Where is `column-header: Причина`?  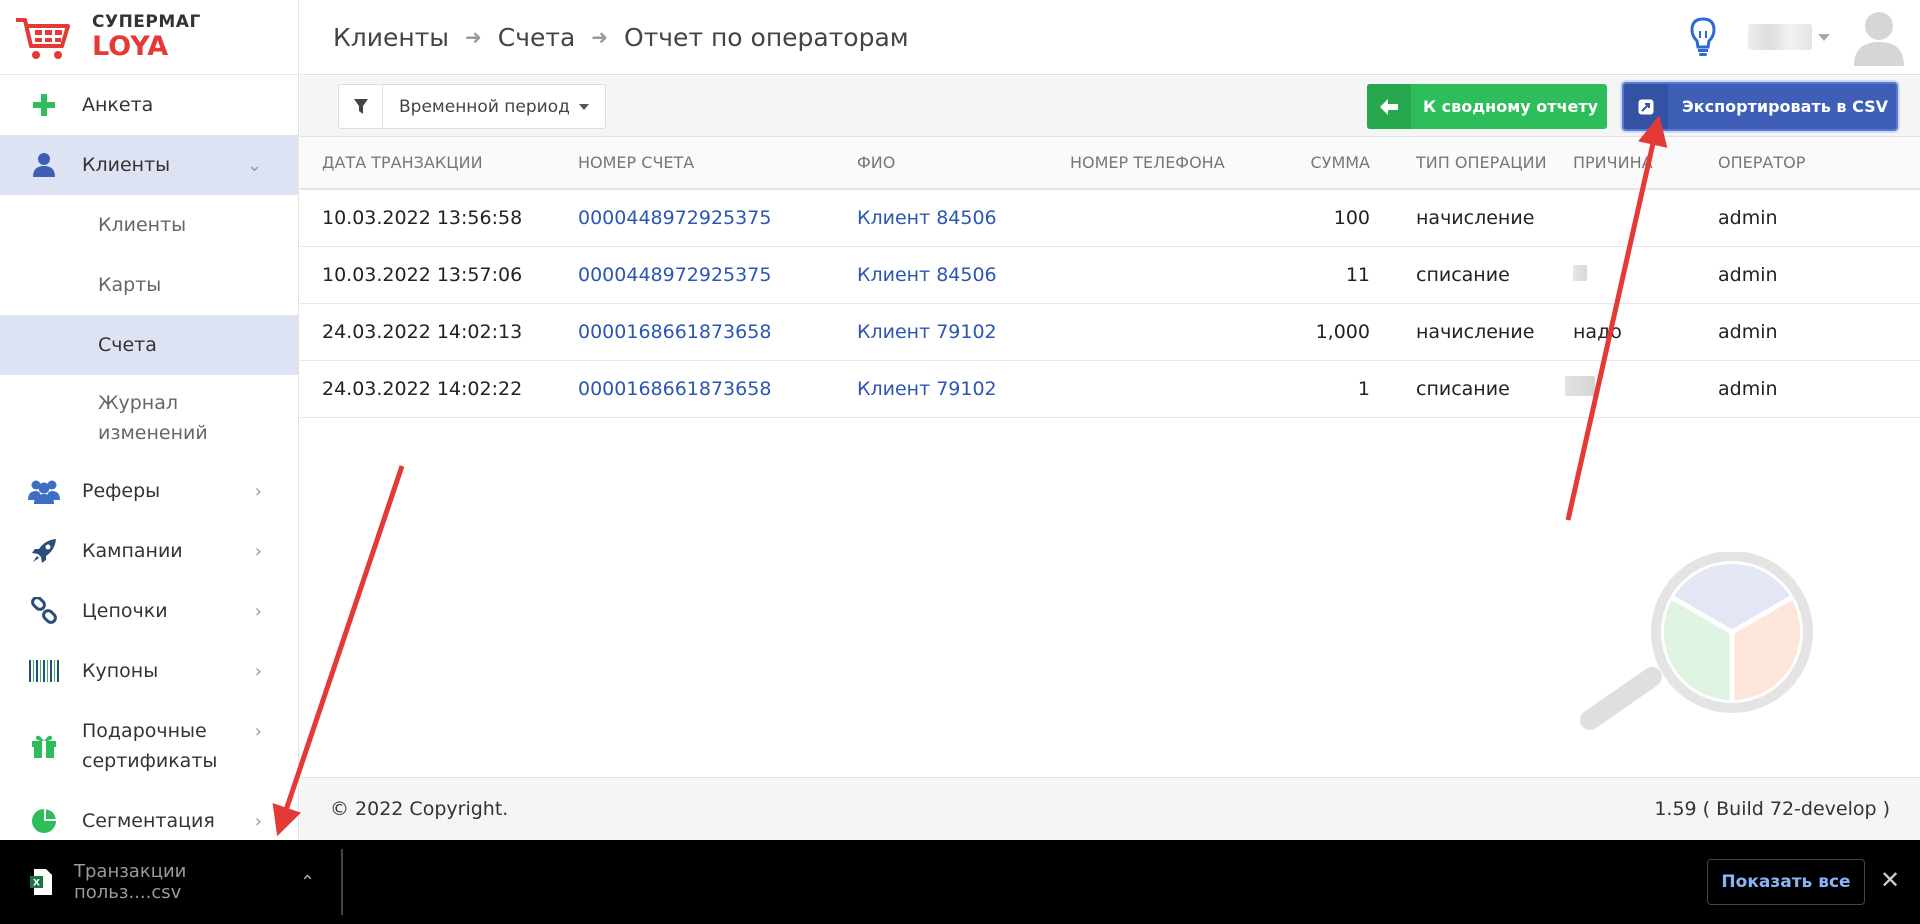 column-header: Причина is located at coordinates (1645, 163).